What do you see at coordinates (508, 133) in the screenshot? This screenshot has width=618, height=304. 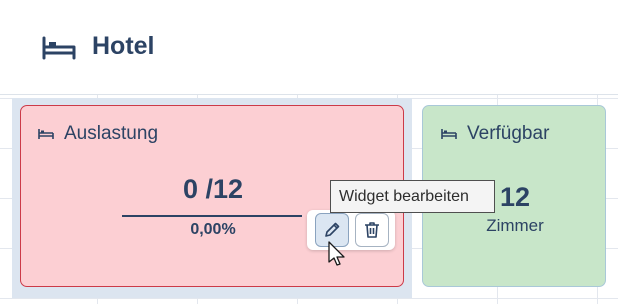 I see `widget-title: Verfügbar` at bounding box center [508, 133].